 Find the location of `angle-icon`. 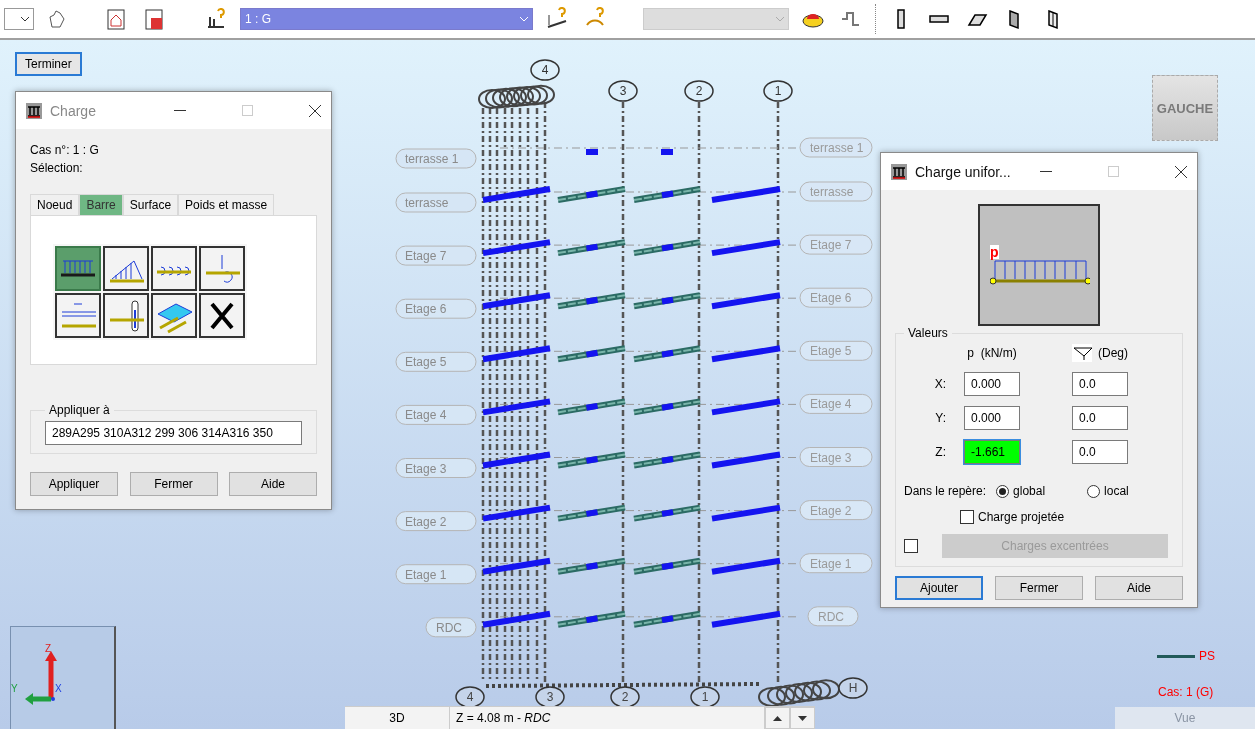

angle-icon is located at coordinates (1082, 353).